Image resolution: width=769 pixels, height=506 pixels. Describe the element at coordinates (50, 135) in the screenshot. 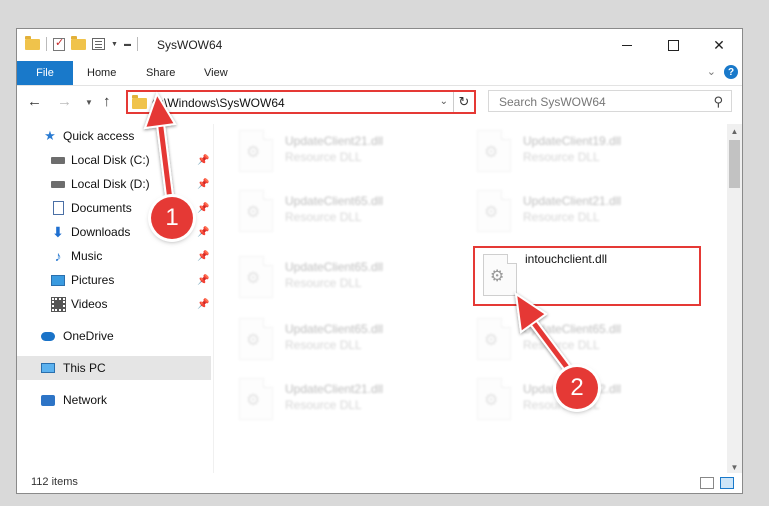

I see `star-icon: ★` at that location.